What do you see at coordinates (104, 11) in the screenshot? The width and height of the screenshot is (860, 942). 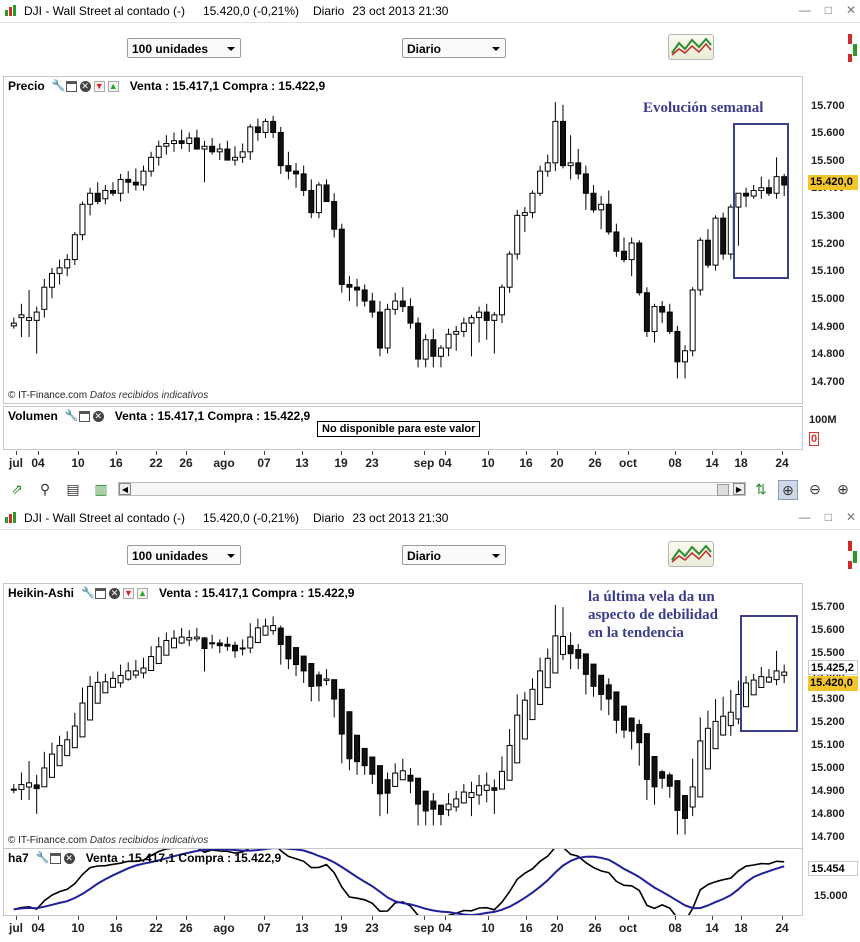 I see `window-title: DJI - Wall Street al contado (-)` at bounding box center [104, 11].